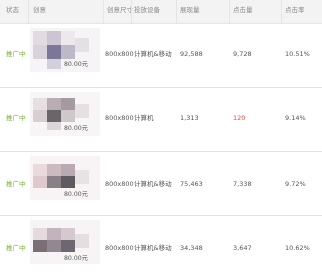 Image resolution: width=322 pixels, height=273 pixels. I want to click on impressions-value: 92,588, so click(191, 54).